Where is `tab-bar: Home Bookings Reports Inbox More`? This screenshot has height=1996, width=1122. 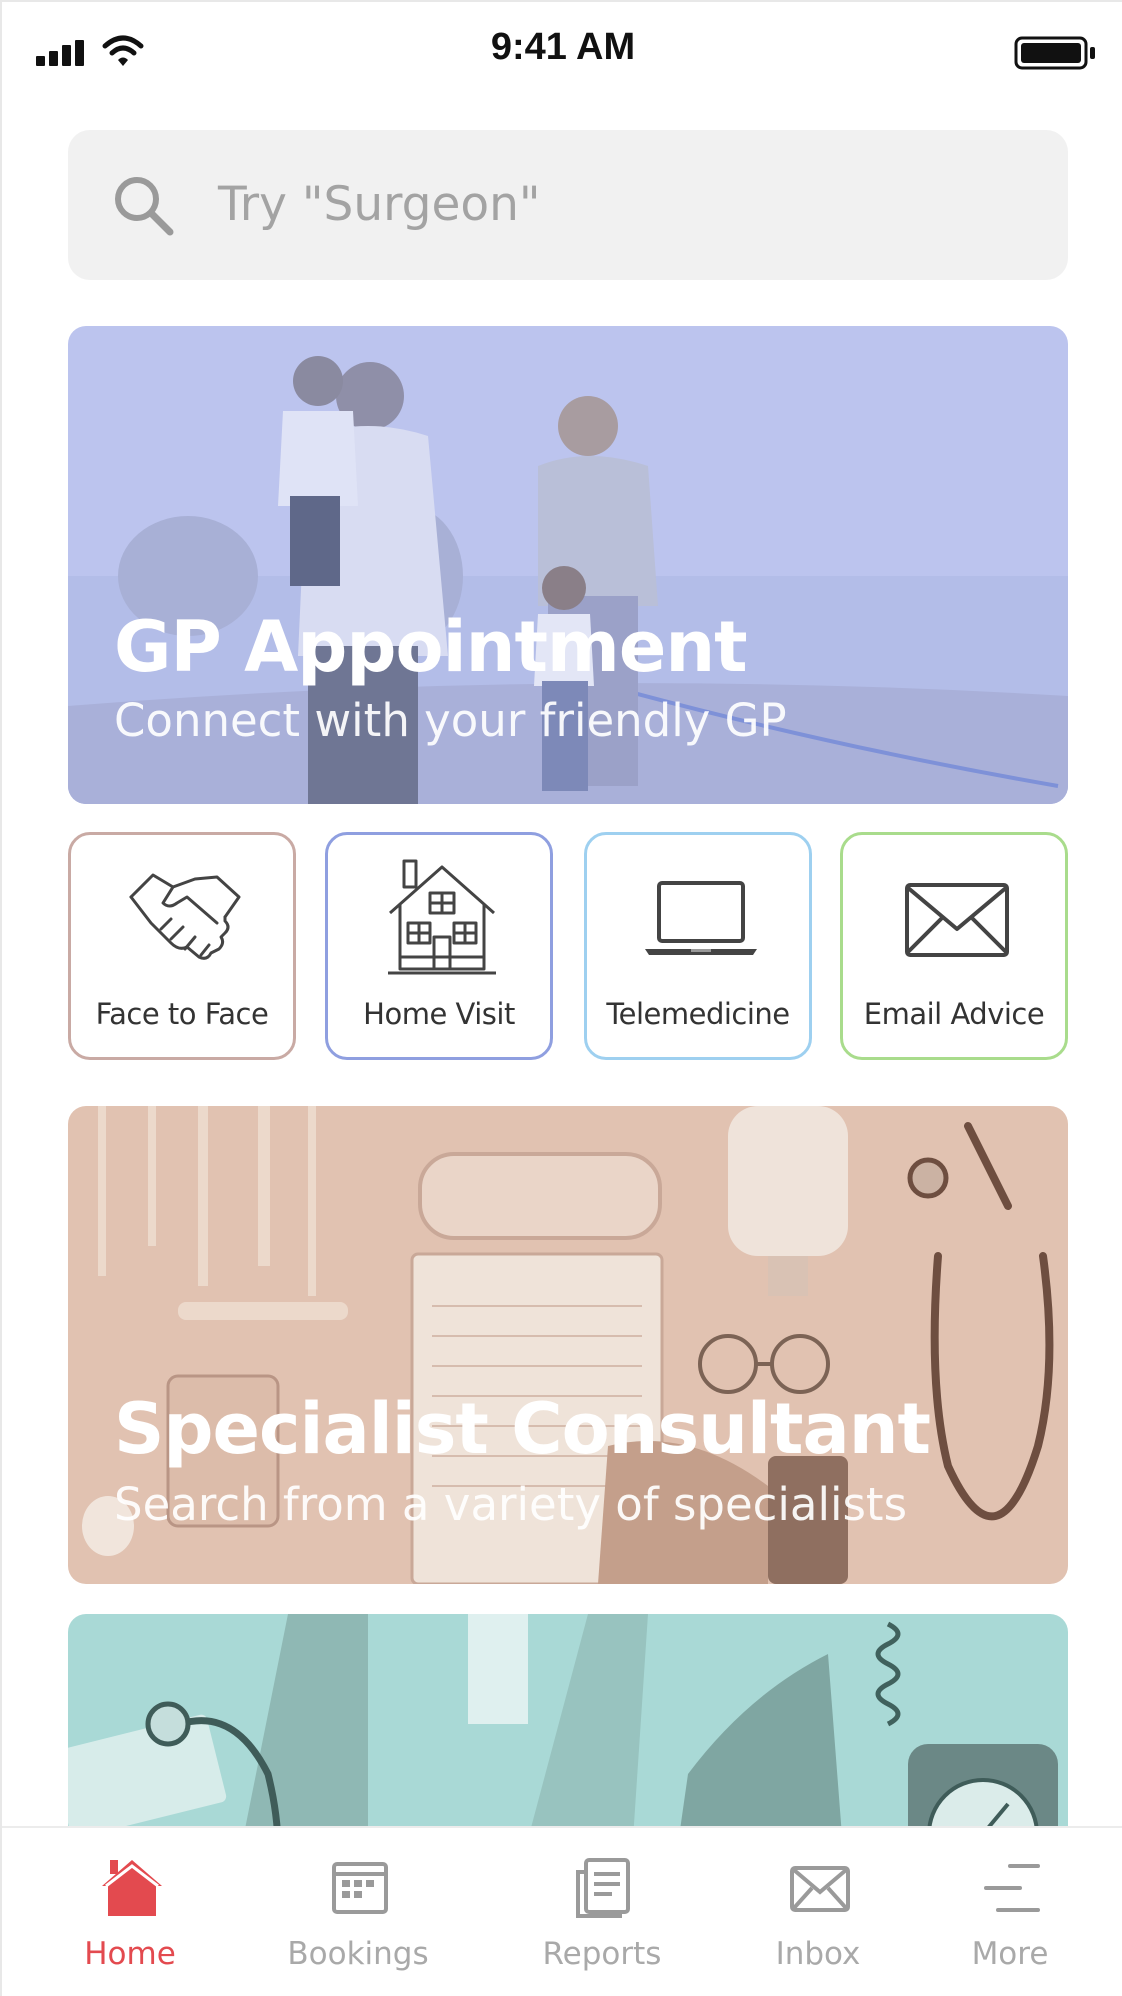
tab-bar: Home Bookings Reports Inbox More is located at coordinates (562, 1911).